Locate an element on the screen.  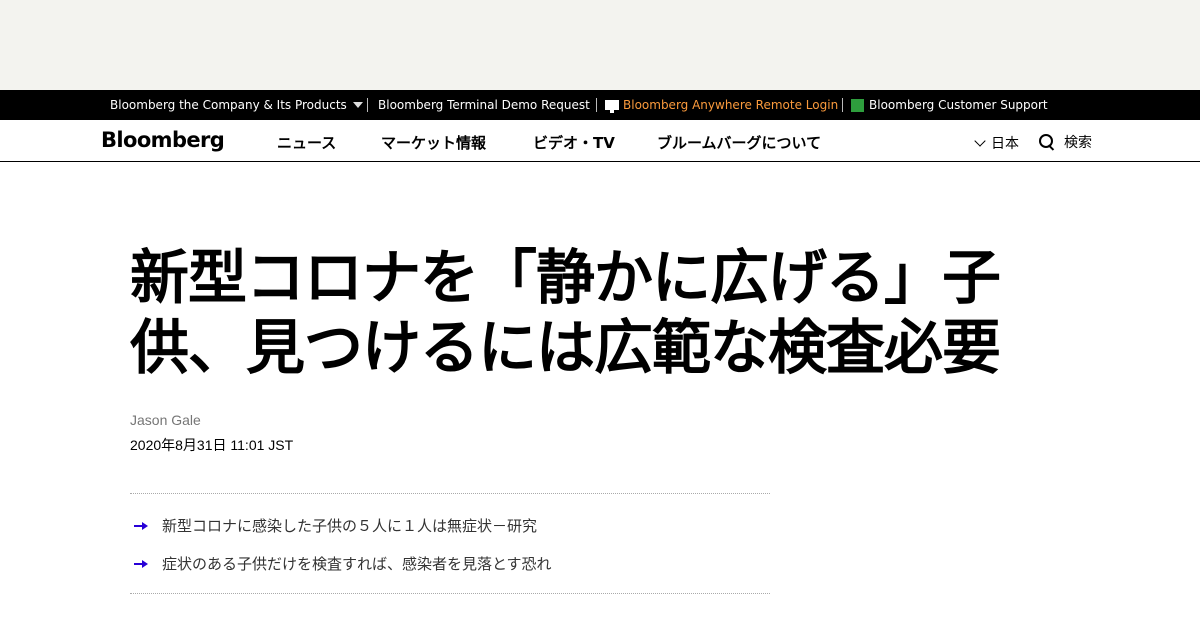
abstract-text: 新型コロナに感染した子供の５人に１人は無症状－研究 is located at coordinates (350, 526).